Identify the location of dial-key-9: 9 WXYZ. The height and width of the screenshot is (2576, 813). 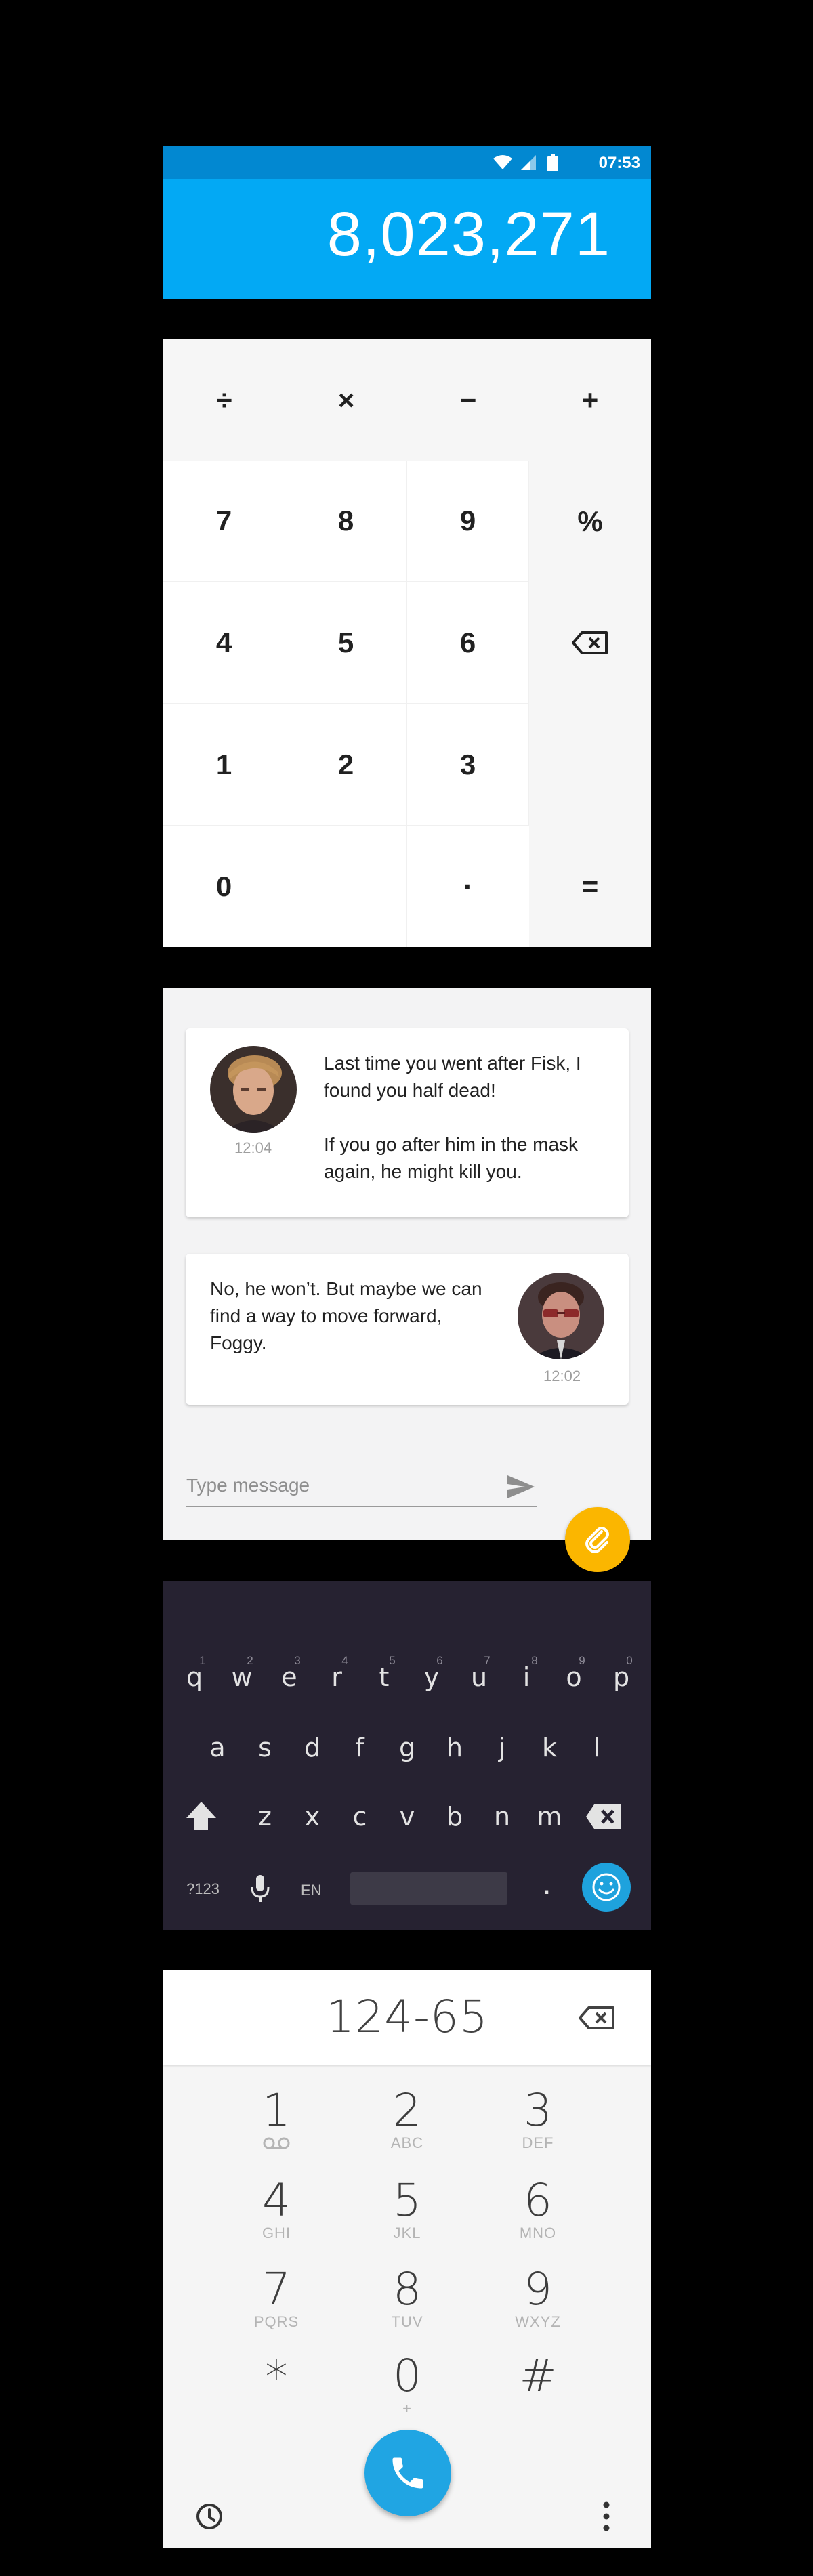
(538, 2296).